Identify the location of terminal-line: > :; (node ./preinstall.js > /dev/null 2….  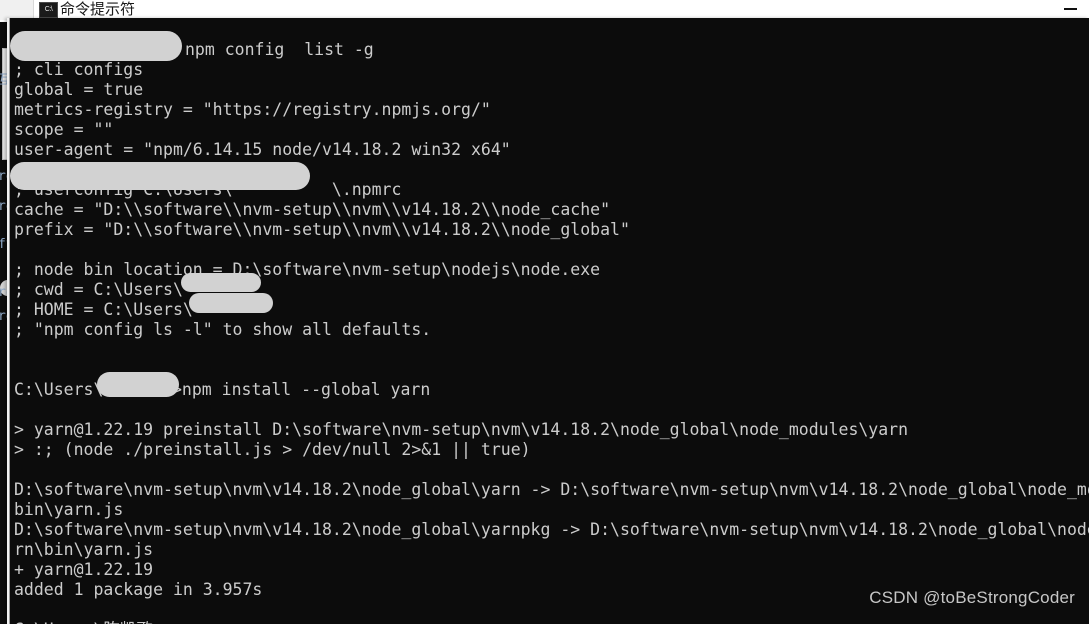
(272, 449).